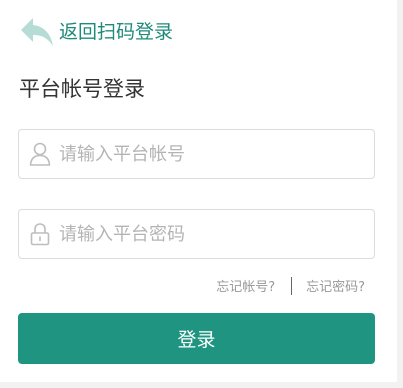 Image resolution: width=403 pixels, height=388 pixels. Describe the element at coordinates (40, 234) in the screenshot. I see `lock-icon` at that location.